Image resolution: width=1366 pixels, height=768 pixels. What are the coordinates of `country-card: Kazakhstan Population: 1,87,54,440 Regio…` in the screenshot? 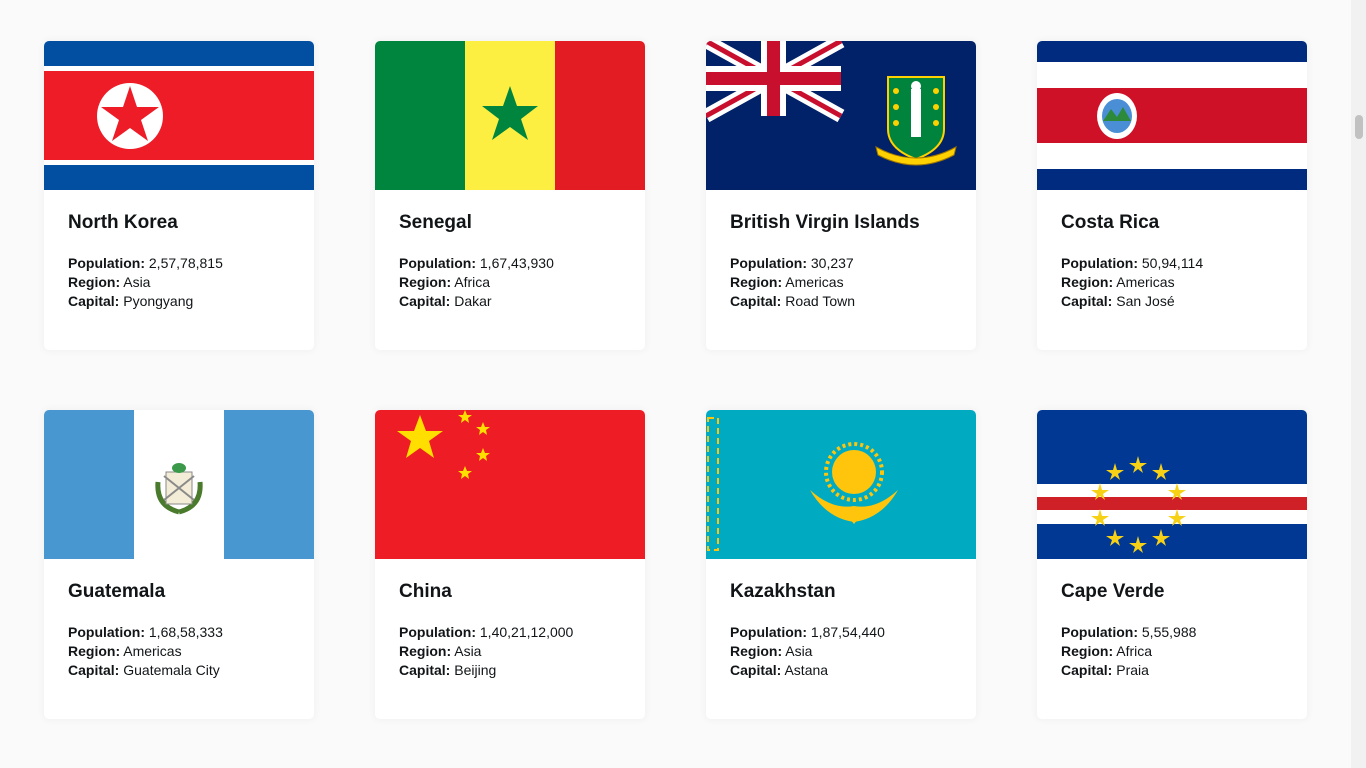 It's located at (841, 564).